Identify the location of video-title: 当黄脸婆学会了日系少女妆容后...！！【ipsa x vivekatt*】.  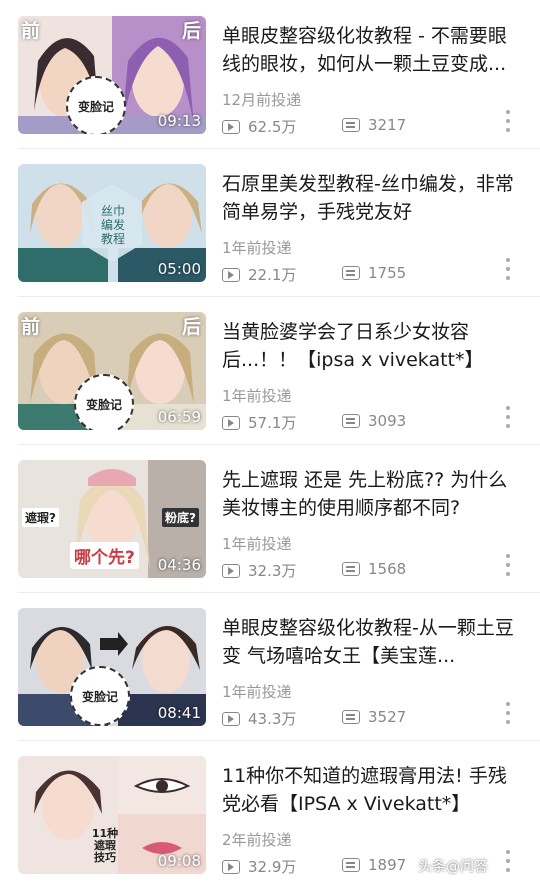
(372, 346).